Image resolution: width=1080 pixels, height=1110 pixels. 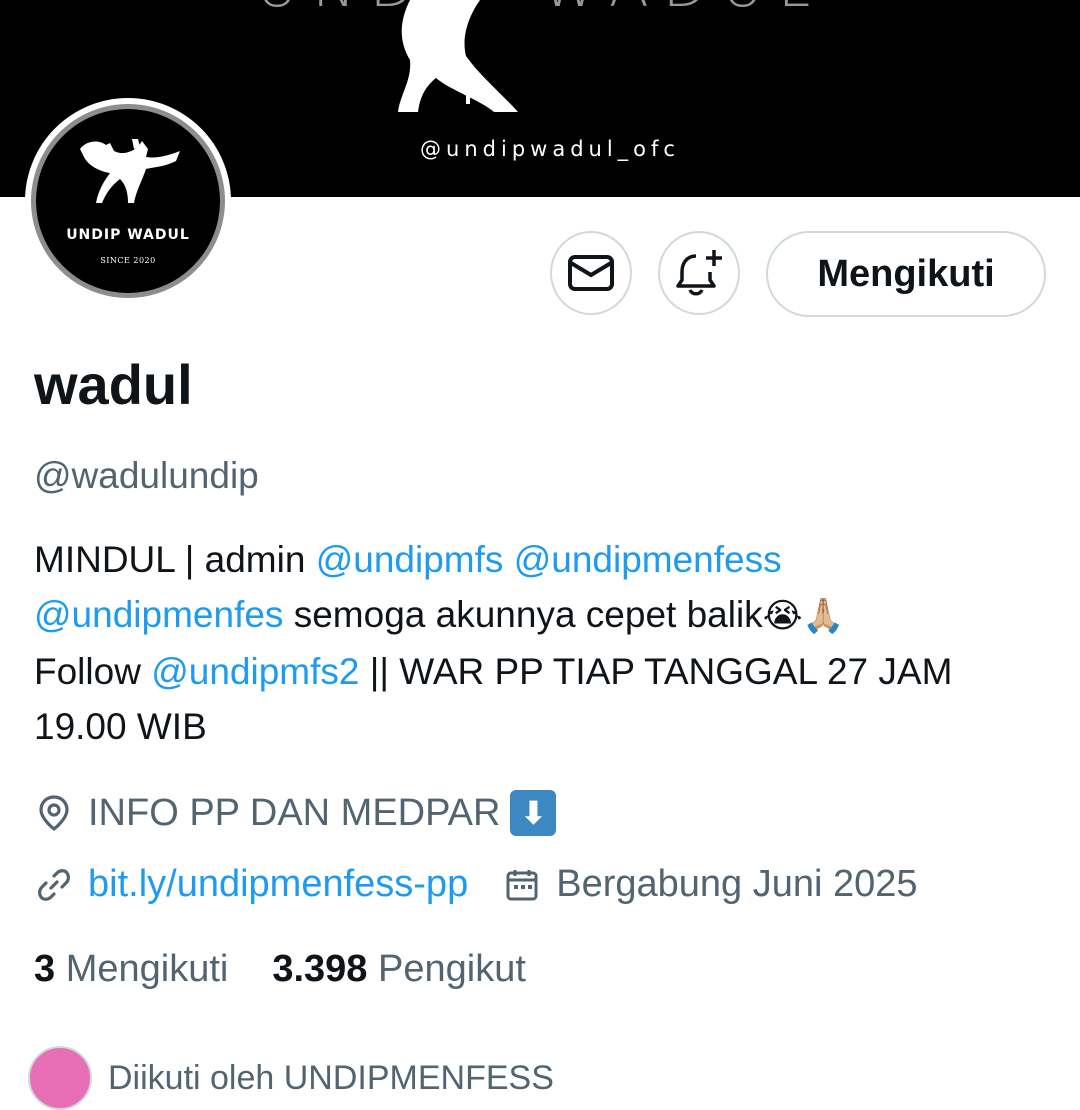 I want to click on message-button, so click(x=591, y=273).